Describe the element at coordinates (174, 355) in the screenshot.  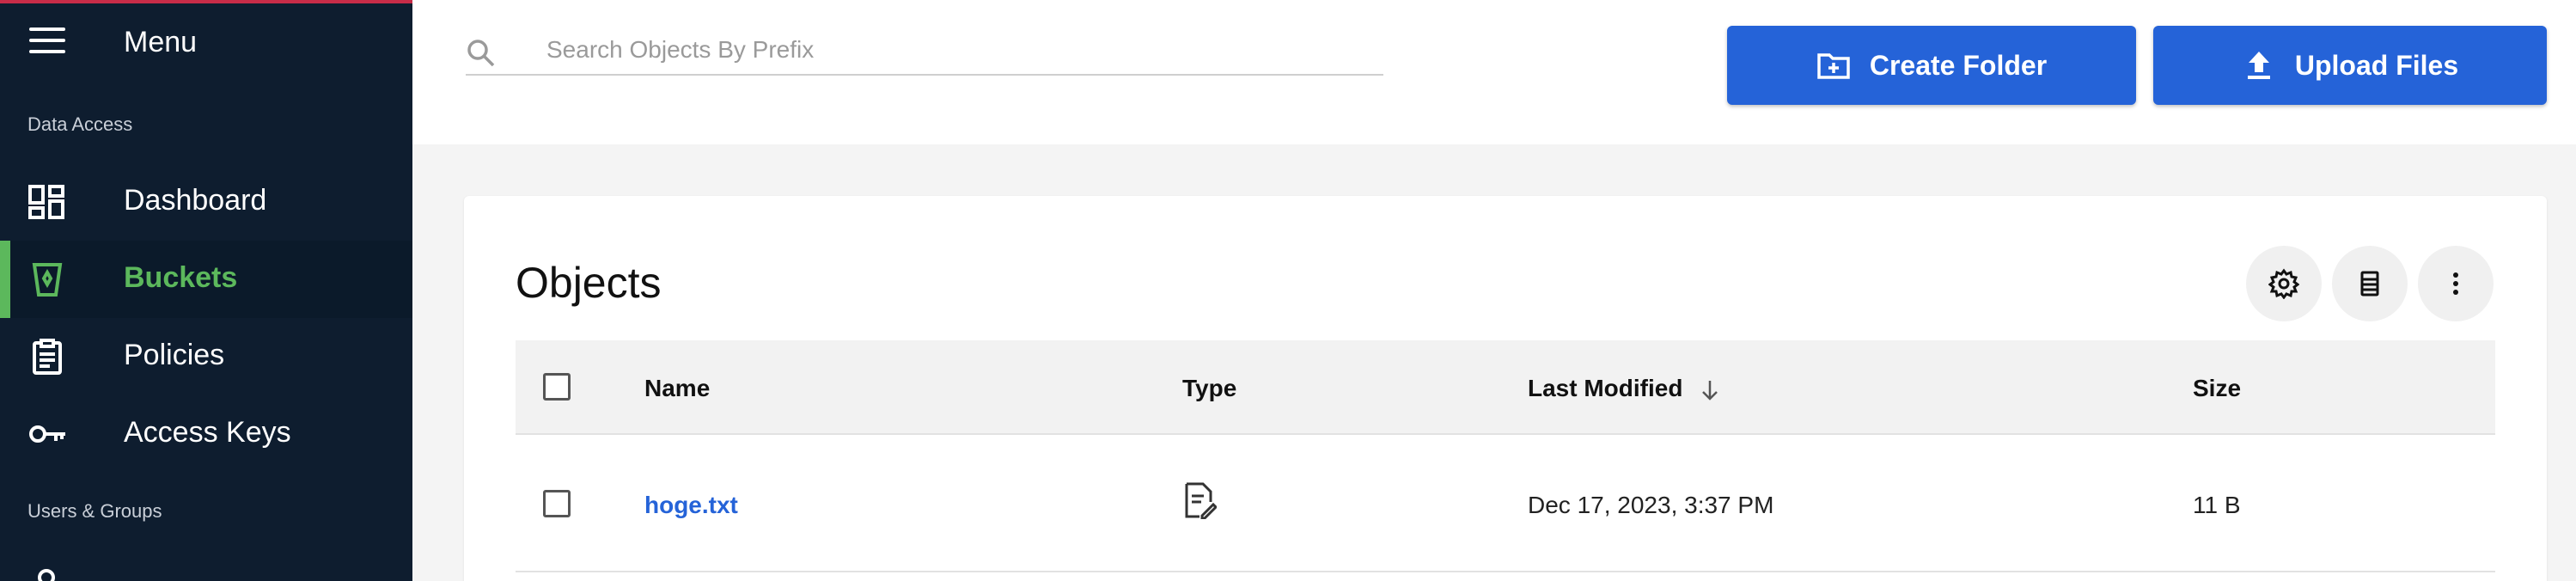
I see `sidebar-item-label: Policies` at that location.